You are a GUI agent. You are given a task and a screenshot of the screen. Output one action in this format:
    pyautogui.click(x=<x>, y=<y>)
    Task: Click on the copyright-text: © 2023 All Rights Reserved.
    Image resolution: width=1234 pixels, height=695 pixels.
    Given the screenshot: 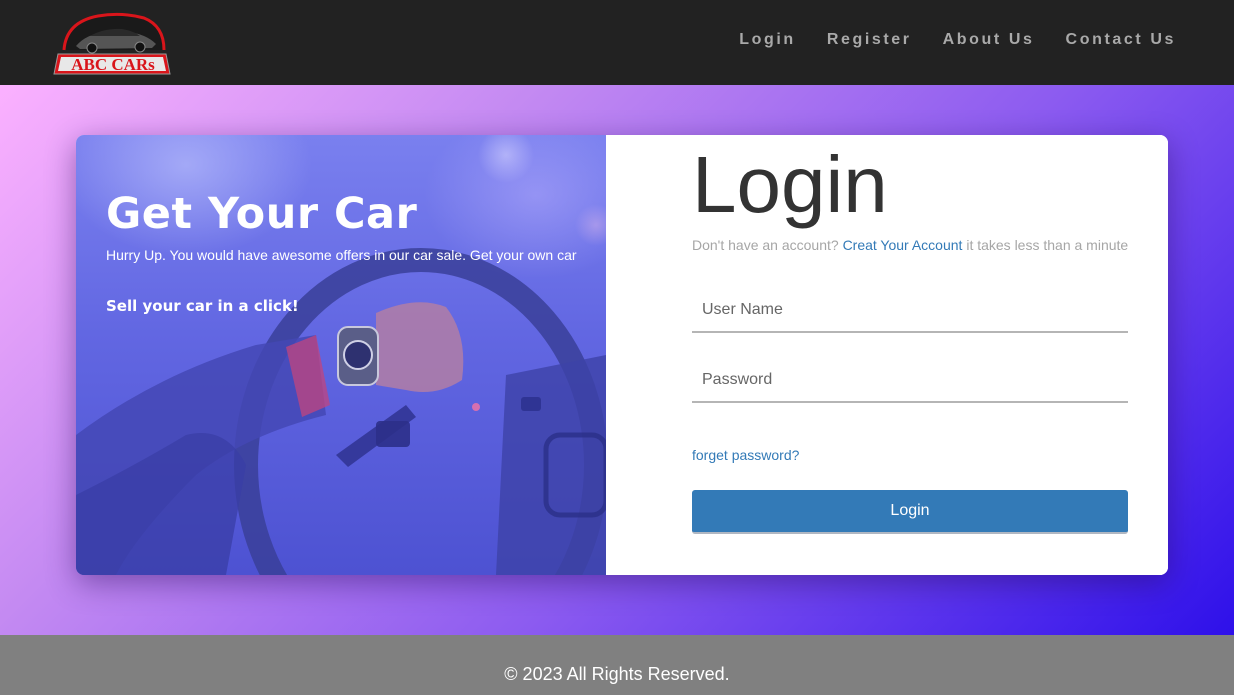 What is the action you would take?
    pyautogui.click(x=617, y=674)
    